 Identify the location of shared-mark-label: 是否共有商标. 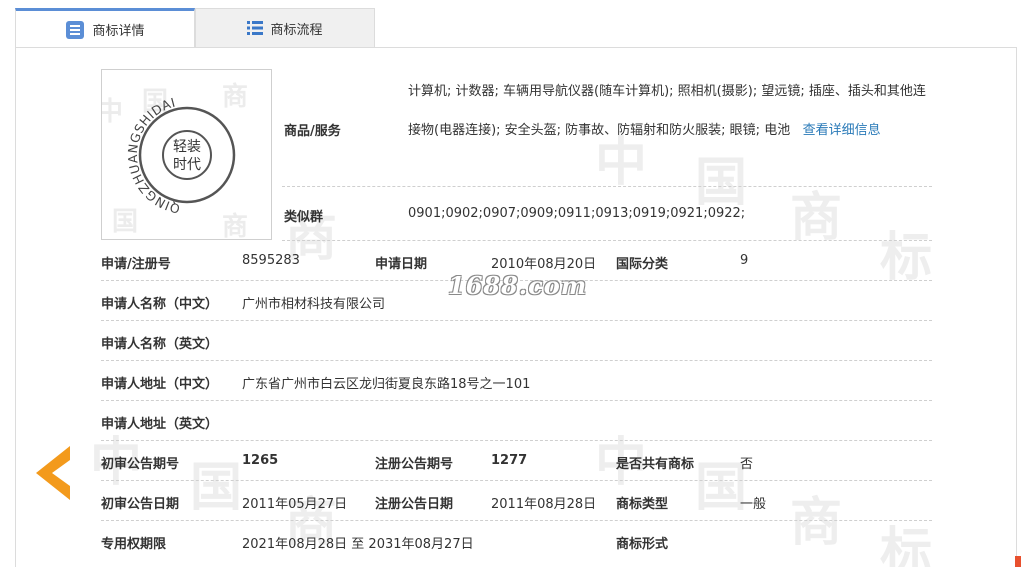
(655, 464).